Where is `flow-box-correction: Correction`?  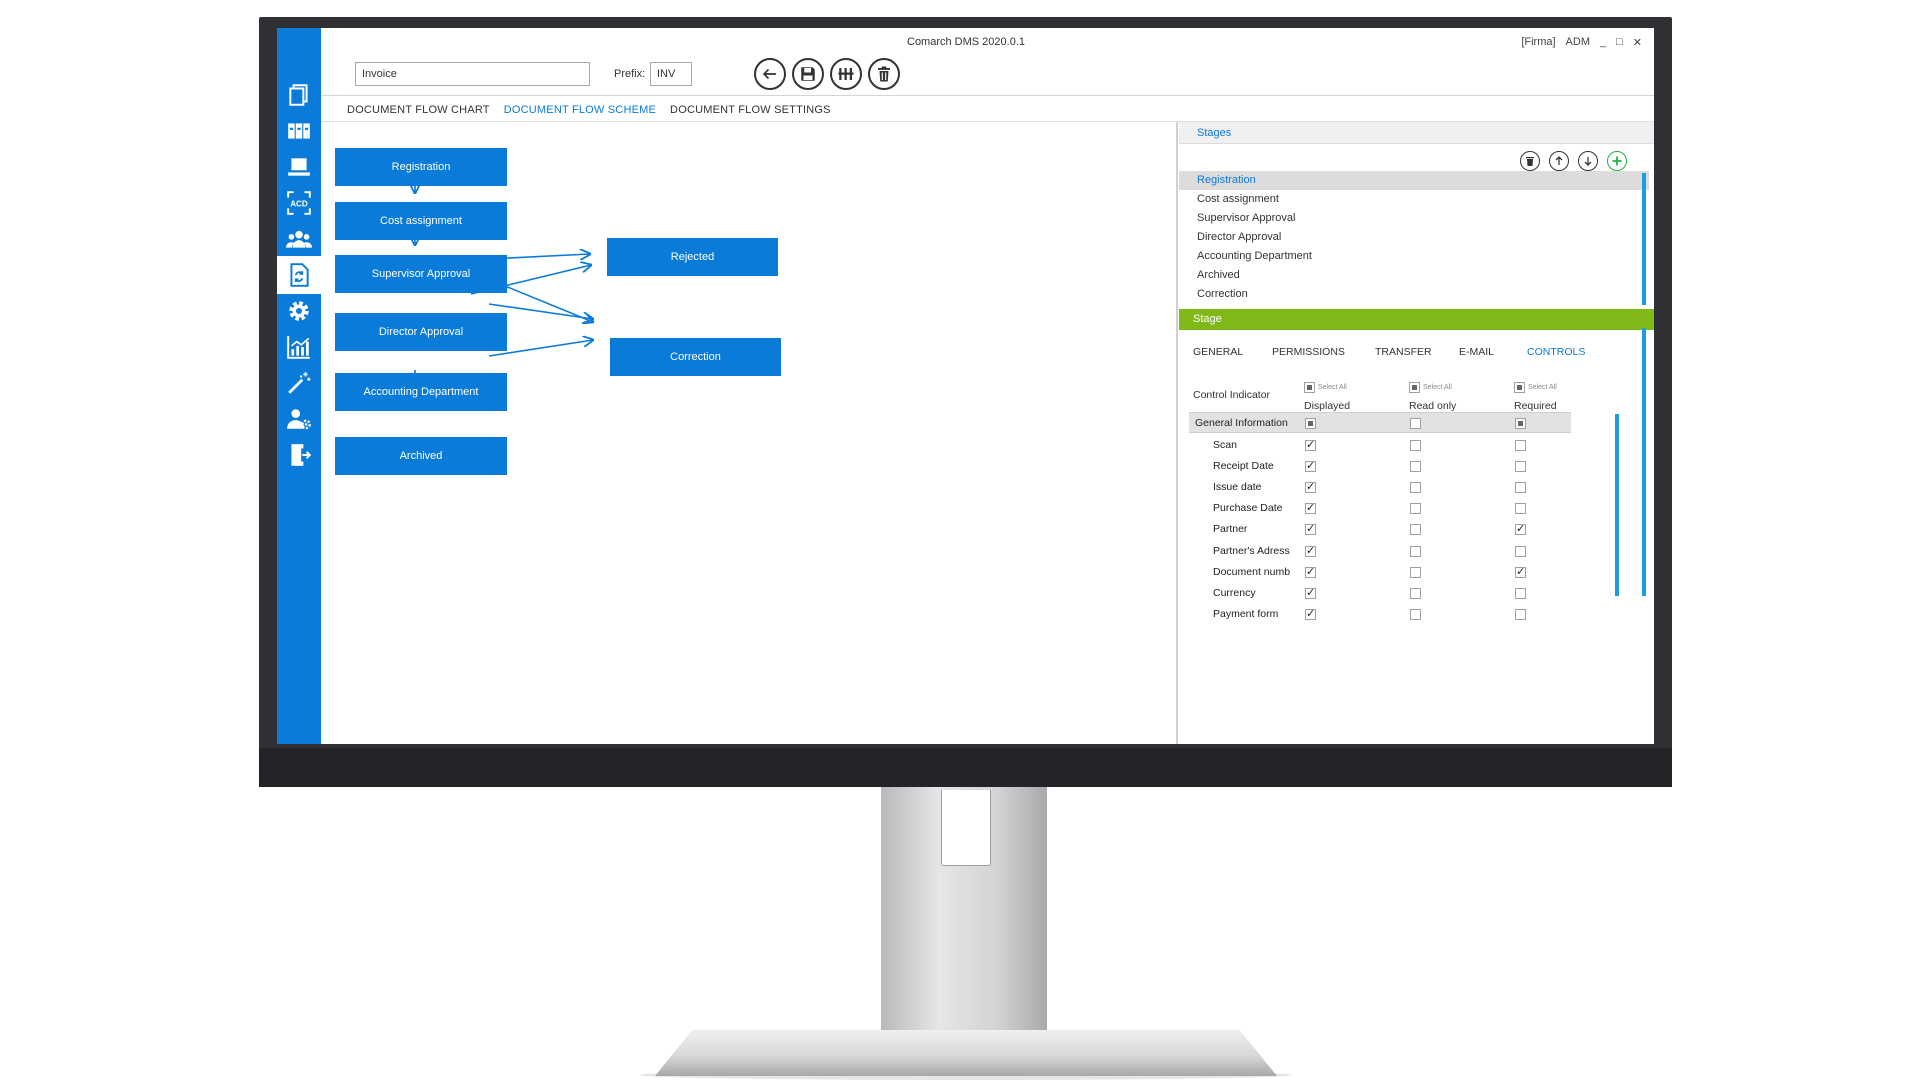 flow-box-correction: Correction is located at coordinates (695, 357).